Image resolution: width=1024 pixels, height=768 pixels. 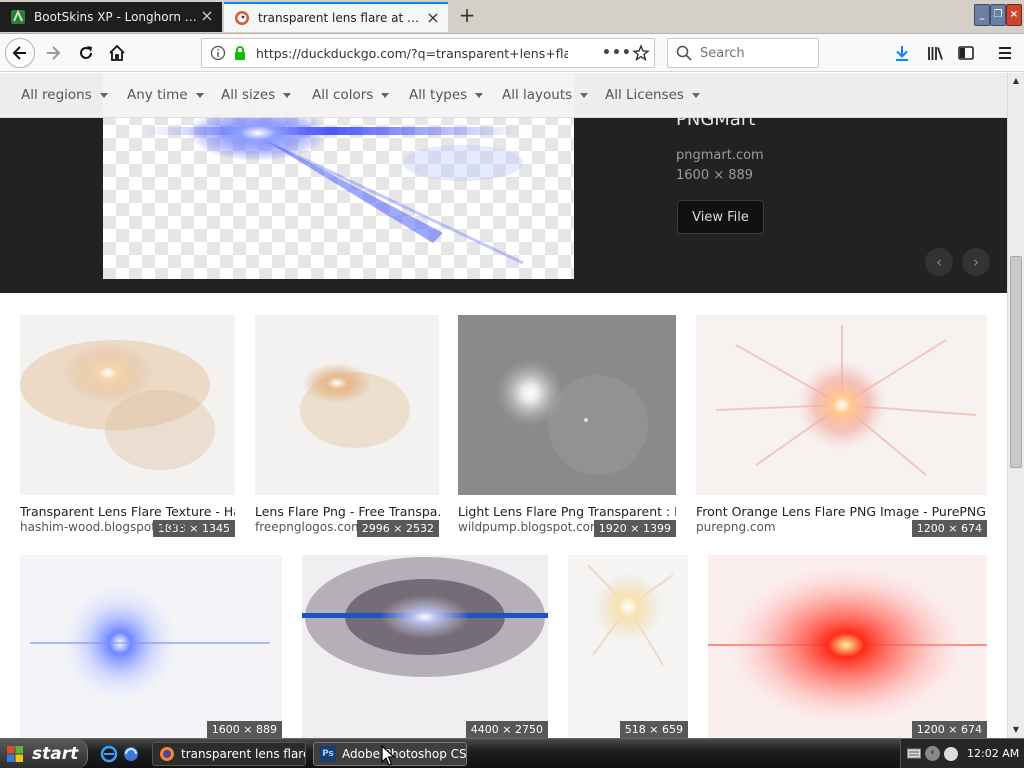 I want to click on image-result: 518 × 659, so click(x=628, y=646).